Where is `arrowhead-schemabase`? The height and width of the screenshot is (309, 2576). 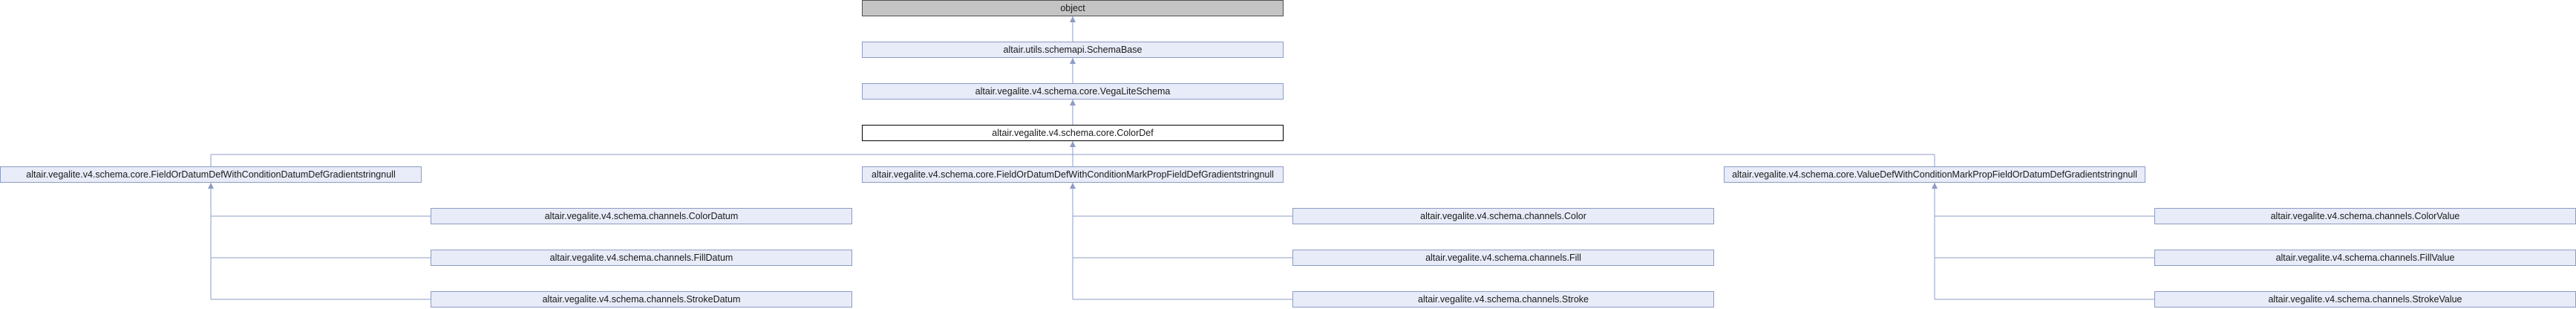
arrowhead-schemabase is located at coordinates (1073, 61).